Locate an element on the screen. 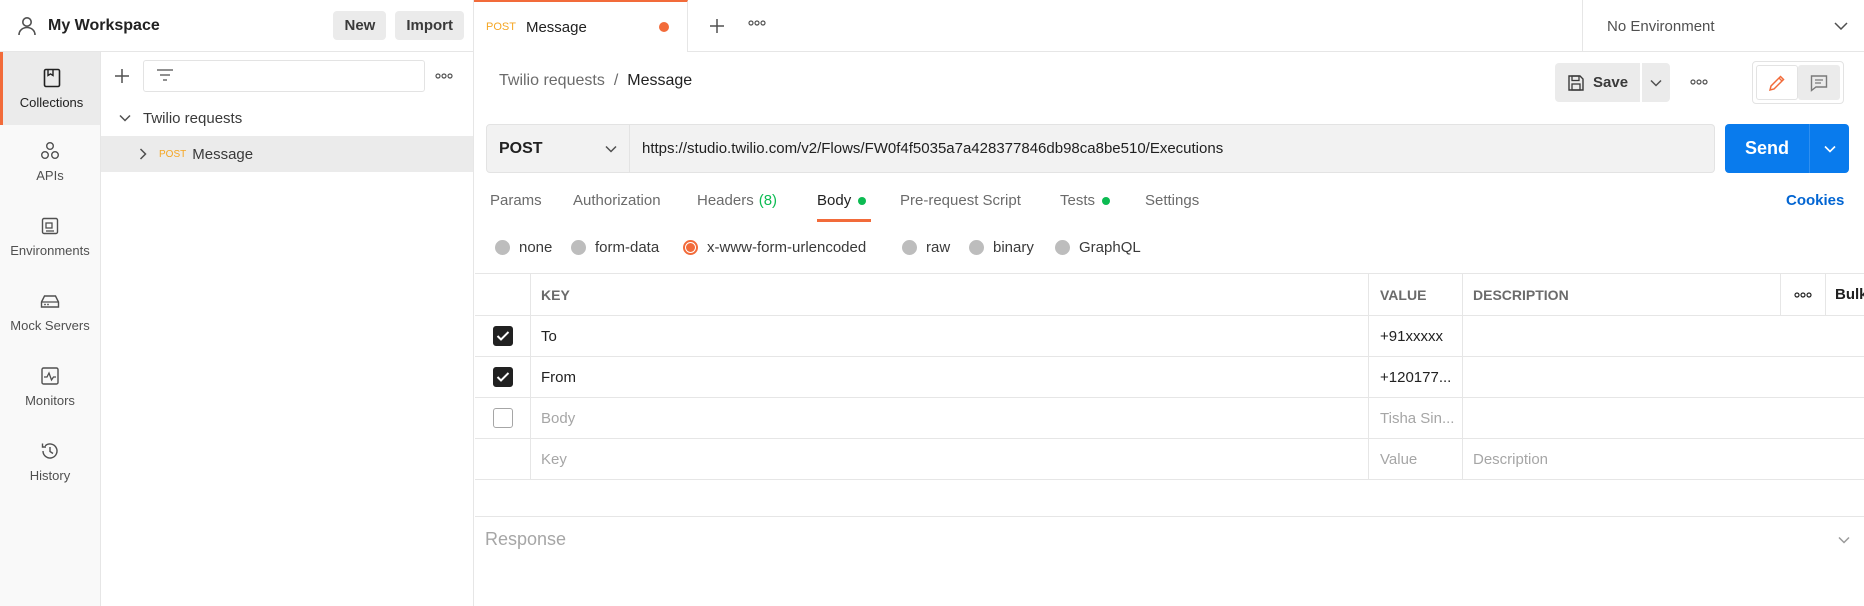  chevron-right-icon is located at coordinates (143, 154).